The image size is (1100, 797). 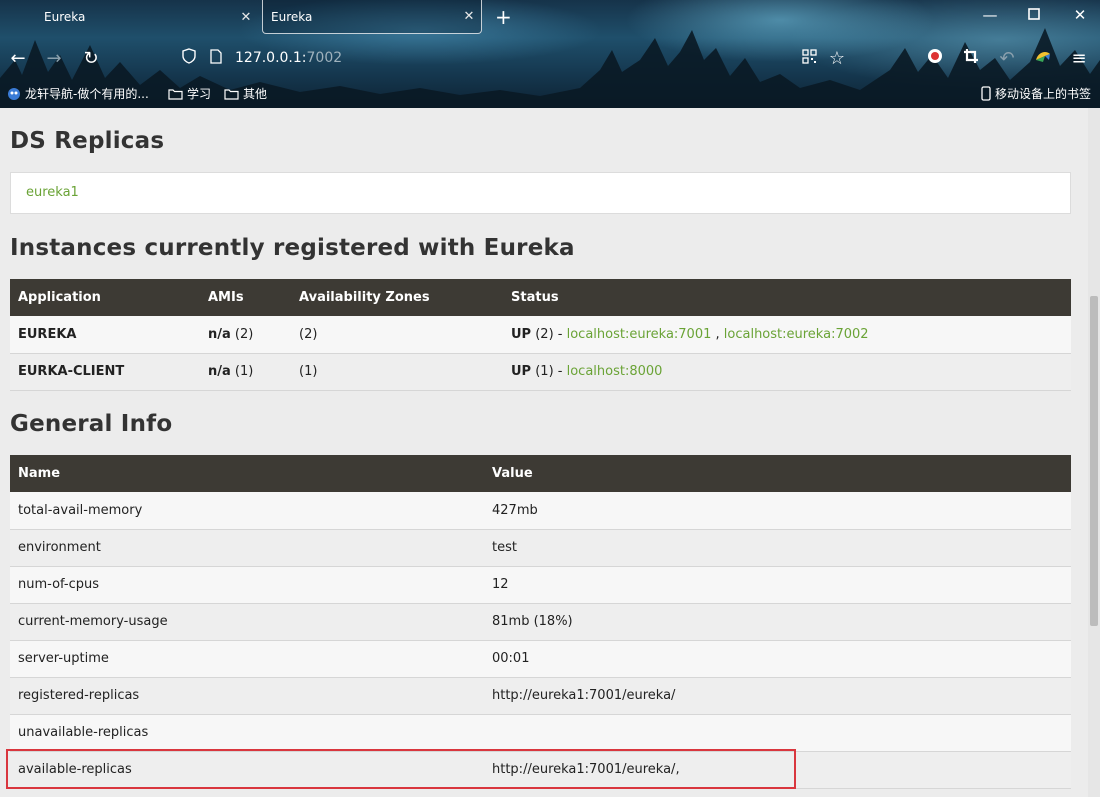 I want to click on table-header-row: Name Value, so click(x=540, y=473).